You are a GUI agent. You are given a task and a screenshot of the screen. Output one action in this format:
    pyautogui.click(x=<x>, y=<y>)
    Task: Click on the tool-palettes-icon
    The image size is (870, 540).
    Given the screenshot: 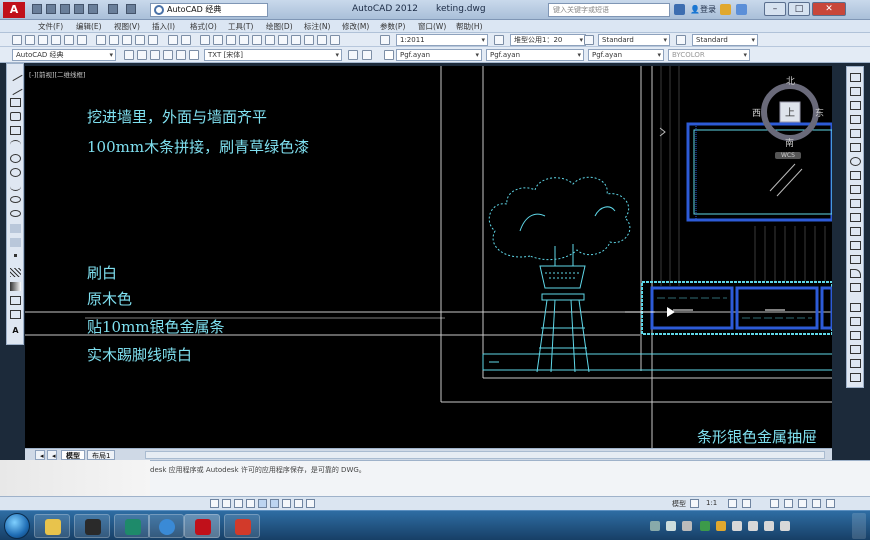 What is the action you would take?
    pyautogui.click(x=283, y=40)
    